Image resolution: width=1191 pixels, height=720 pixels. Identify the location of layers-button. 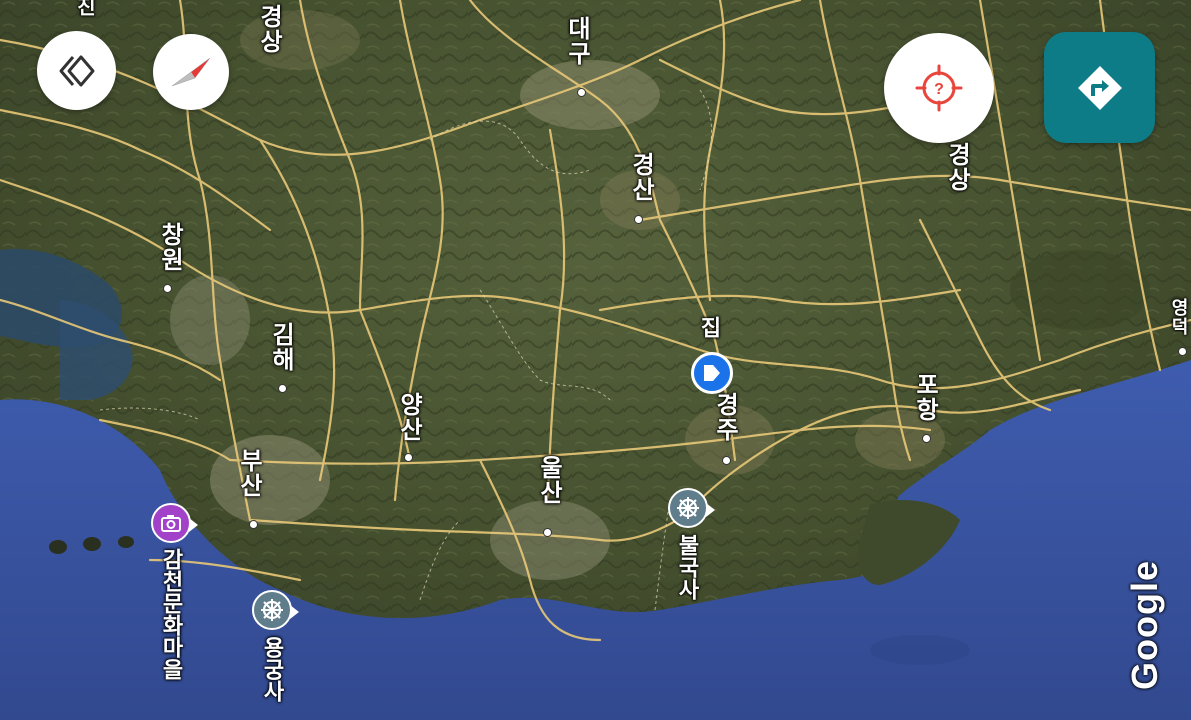
(76, 70).